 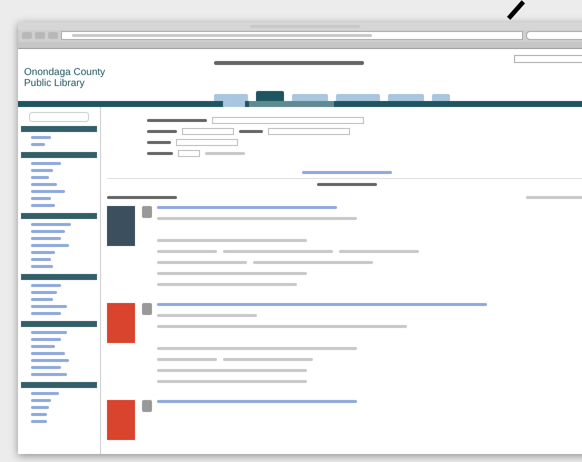 What do you see at coordinates (516, 11) in the screenshot?
I see `slash-mark-drawing` at bounding box center [516, 11].